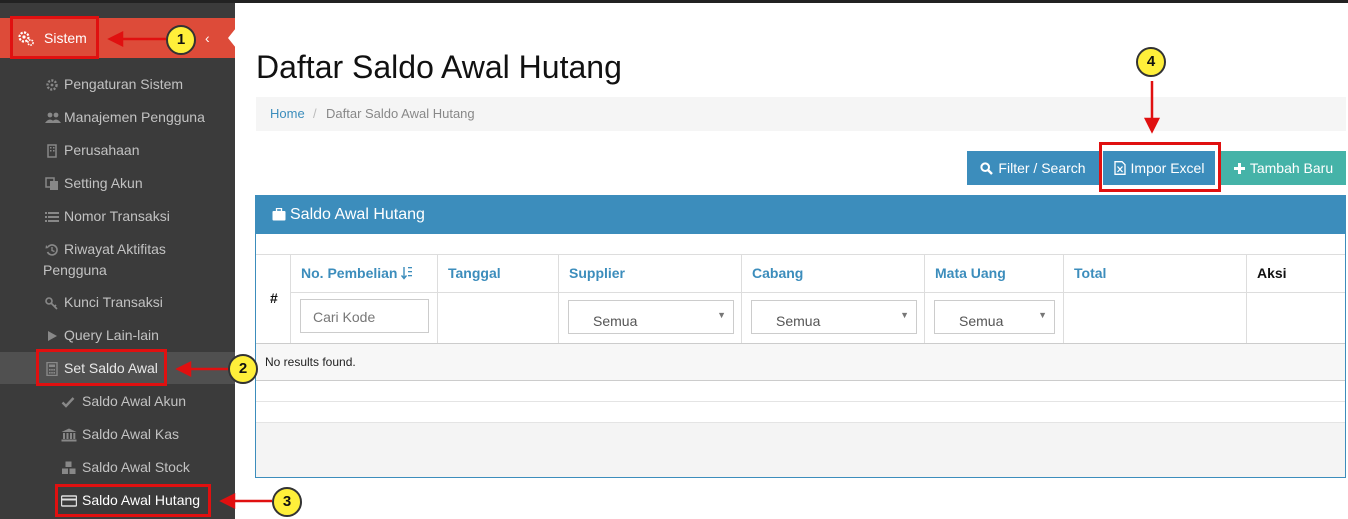 The width and height of the screenshot is (1348, 519). I want to click on annotation-box-impor-excel, so click(1160, 167).